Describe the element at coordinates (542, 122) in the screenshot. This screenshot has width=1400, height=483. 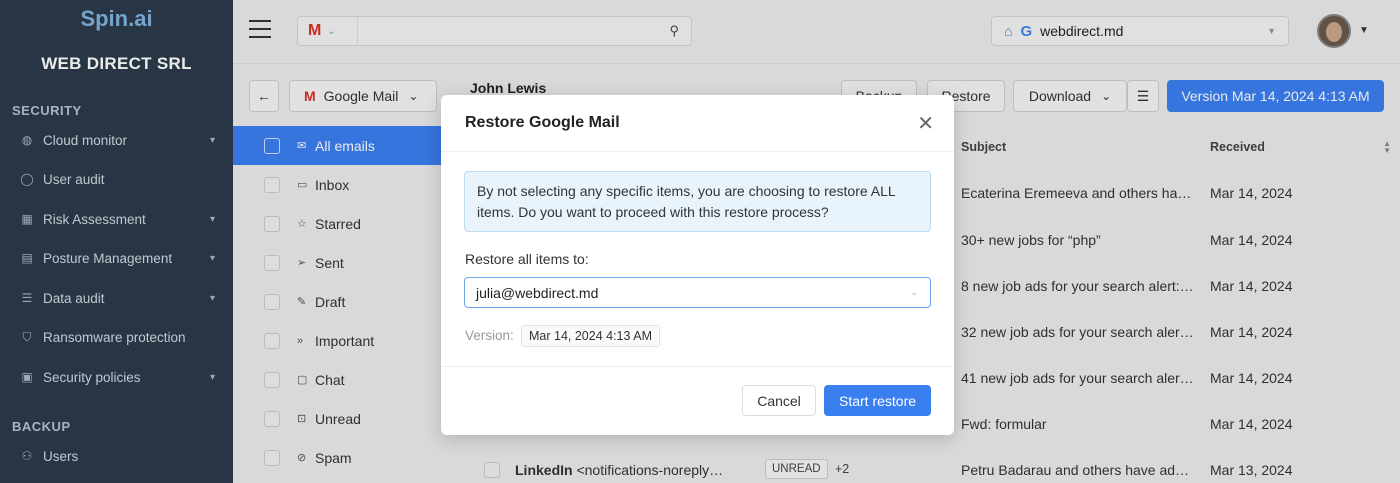
I see `dialog-title: Restore Google Mail` at that location.